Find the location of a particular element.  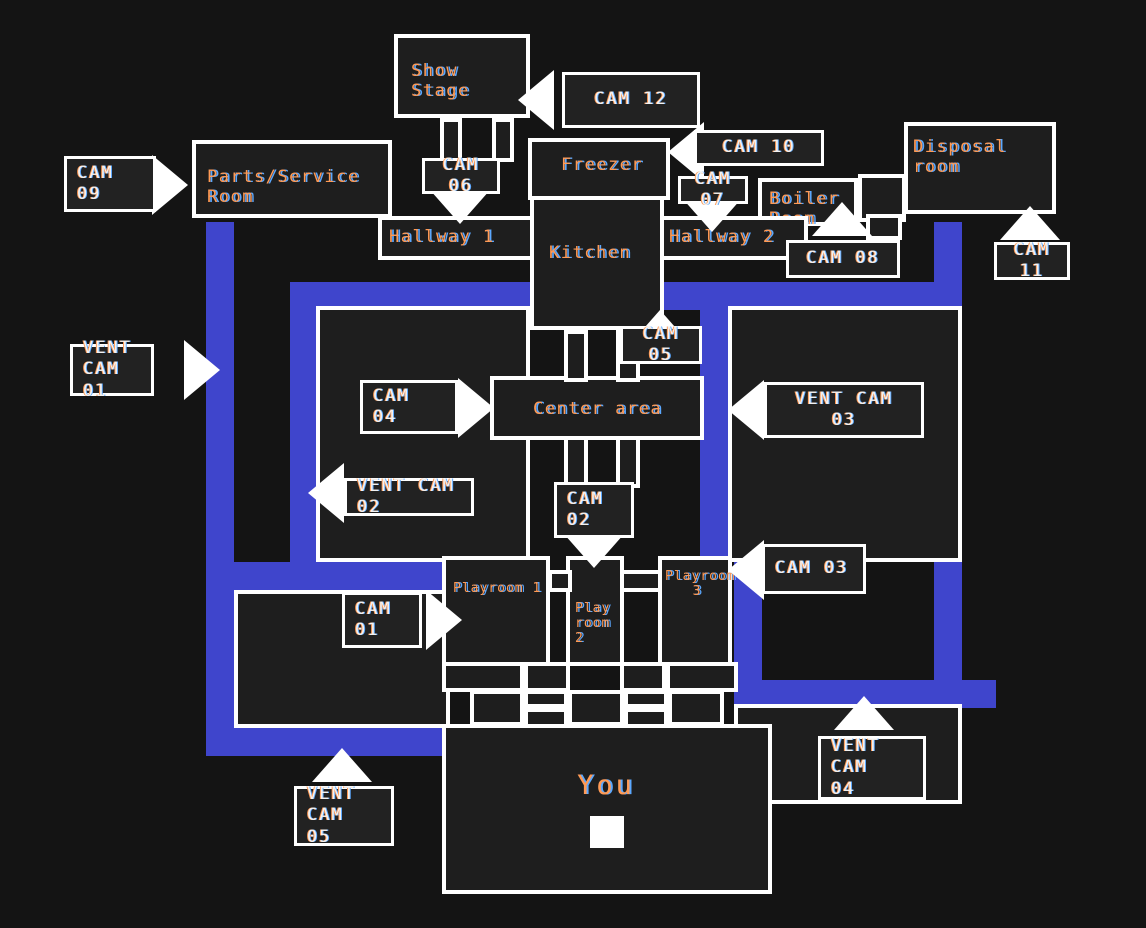

corridor-cell-playroom-2-3-link is located at coordinates (641, 581).